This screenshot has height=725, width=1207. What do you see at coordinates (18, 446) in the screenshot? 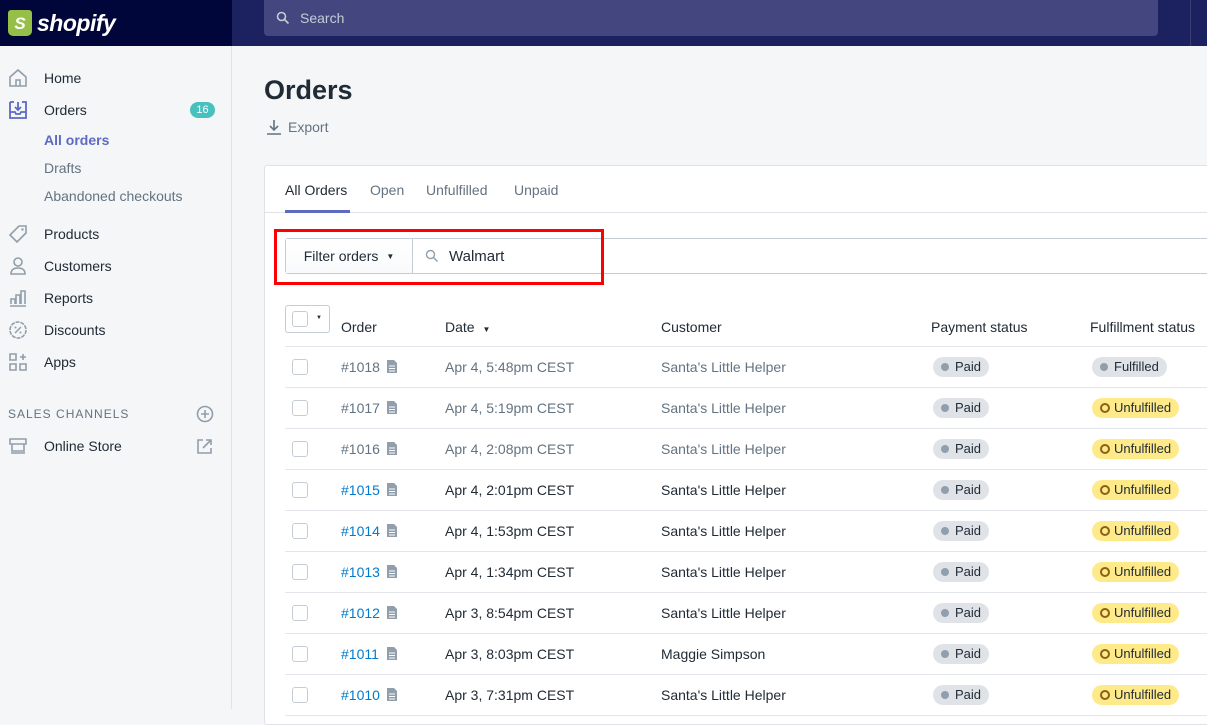
I see `store-icon` at bounding box center [18, 446].